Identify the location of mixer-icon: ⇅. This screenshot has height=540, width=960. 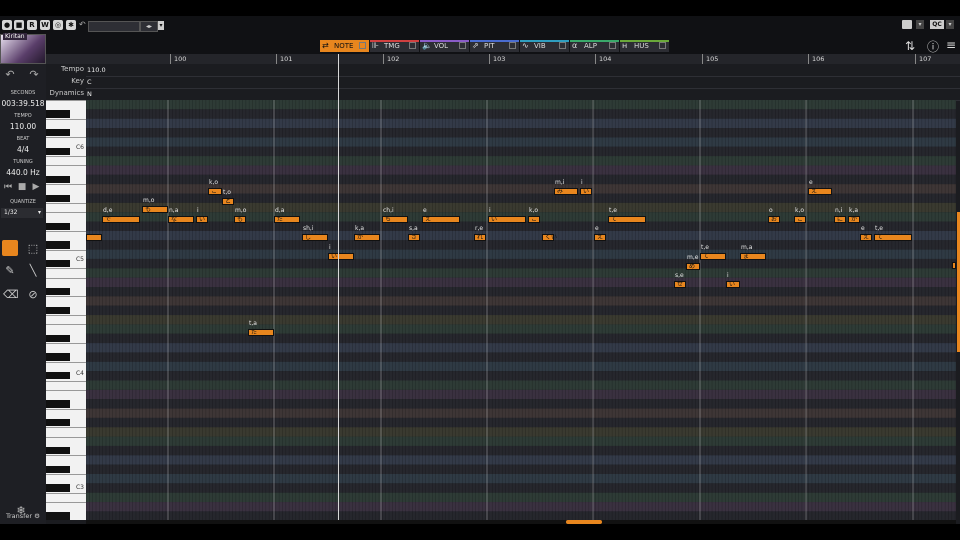
(910, 46).